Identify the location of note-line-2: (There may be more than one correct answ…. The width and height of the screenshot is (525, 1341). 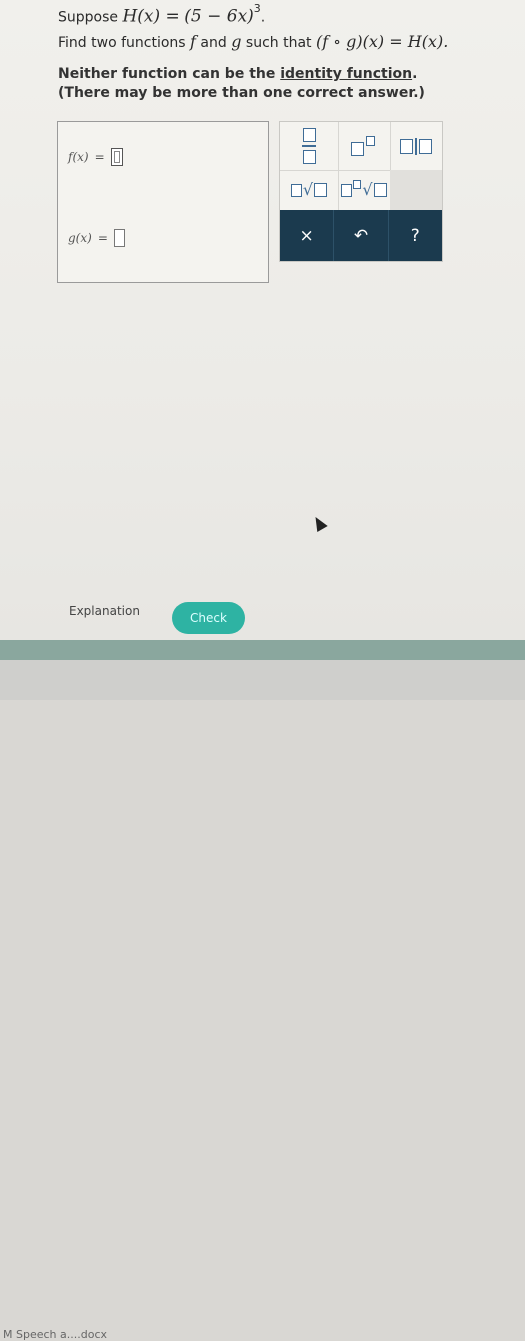
(241, 93).